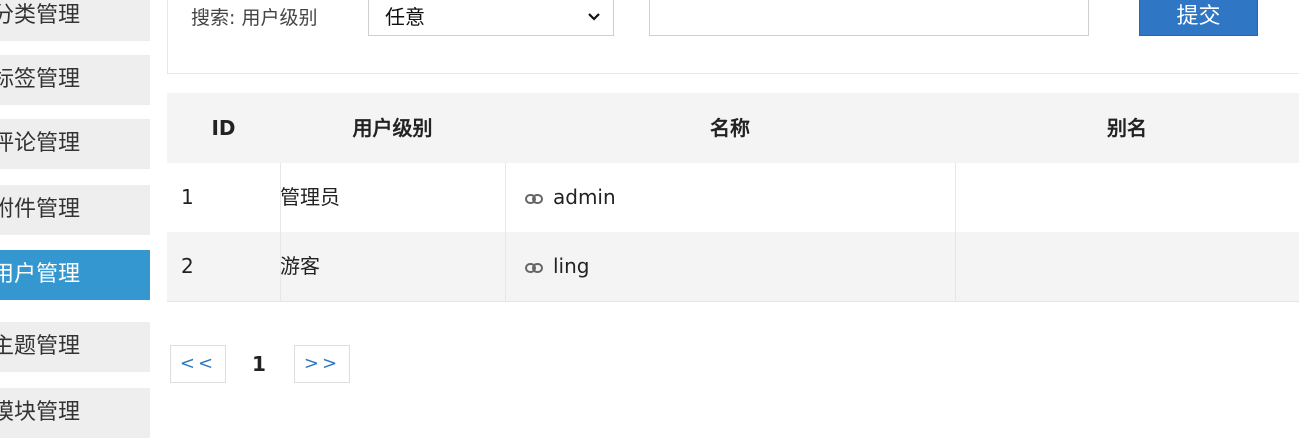 The width and height of the screenshot is (1299, 438). I want to click on cell-level: 管理员, so click(310, 197).